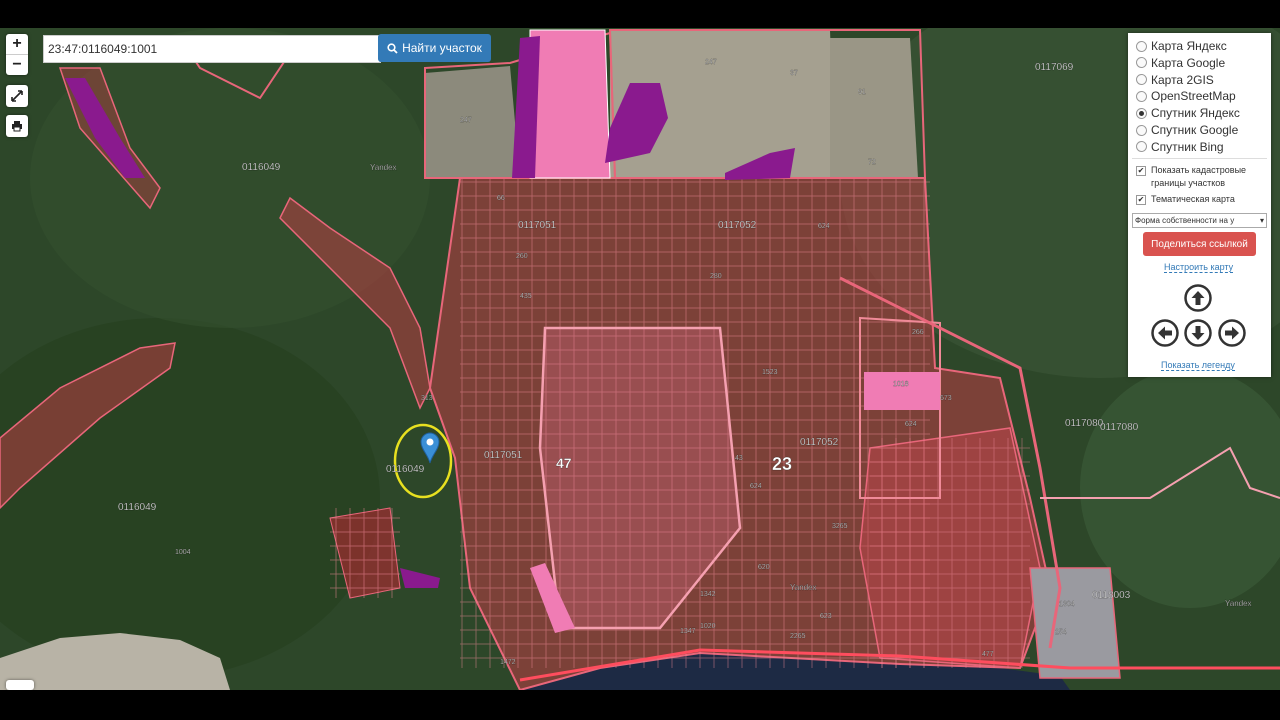  What do you see at coordinates (501, 198) in the screenshot?
I see `plot-number-label: 66` at bounding box center [501, 198].